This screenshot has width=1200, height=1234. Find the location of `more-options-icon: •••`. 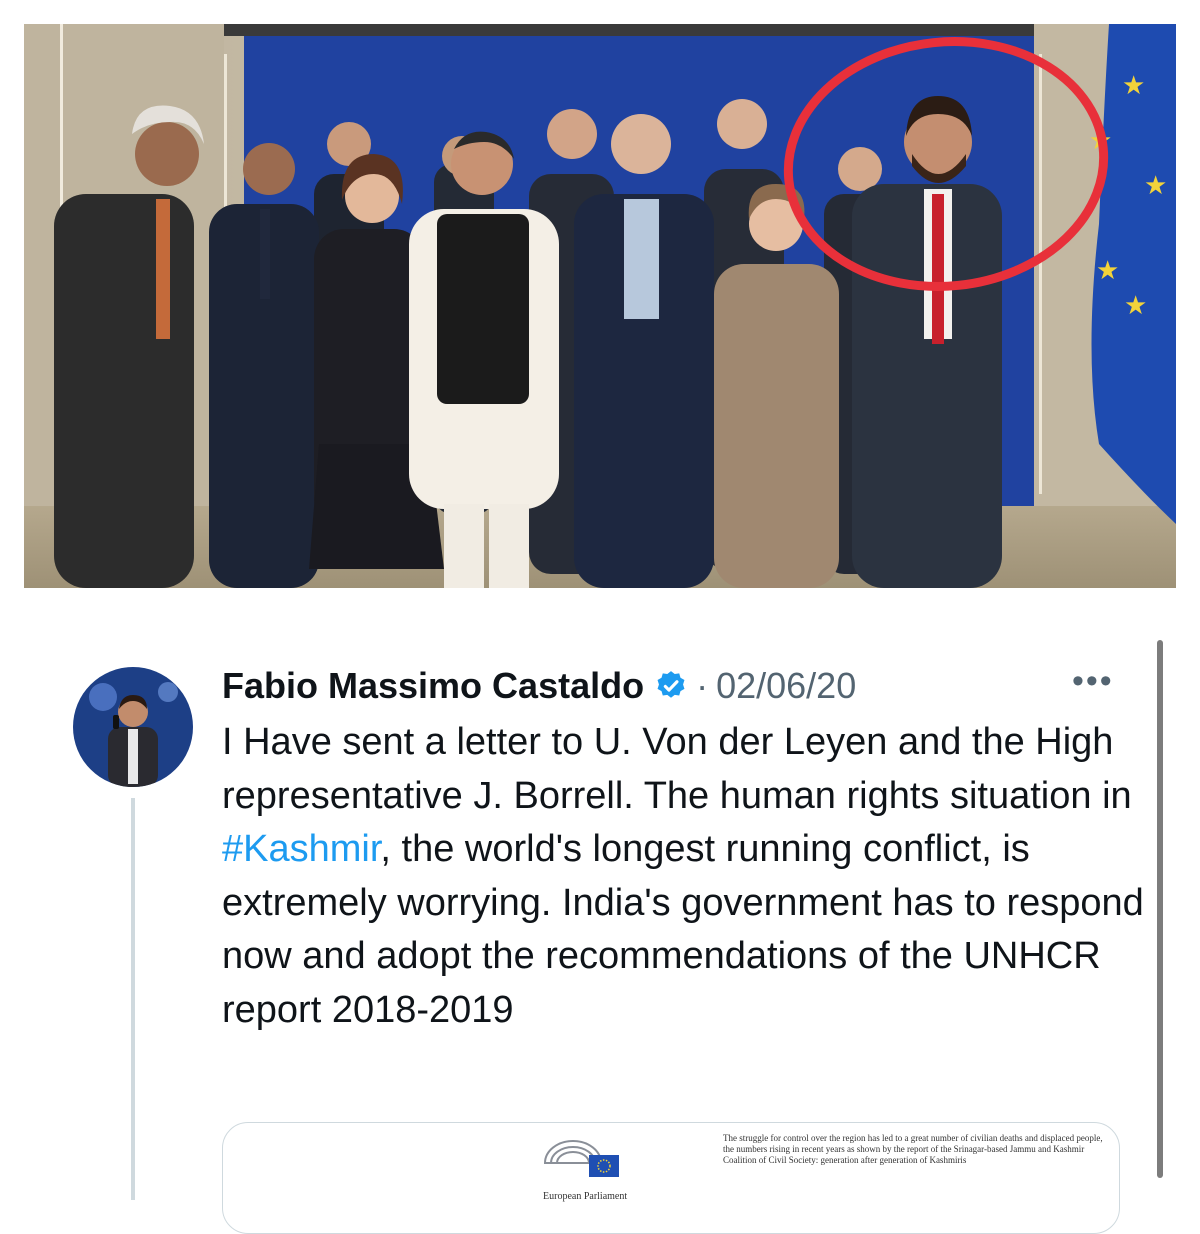

more-options-icon: ••• is located at coordinates (1093, 681).